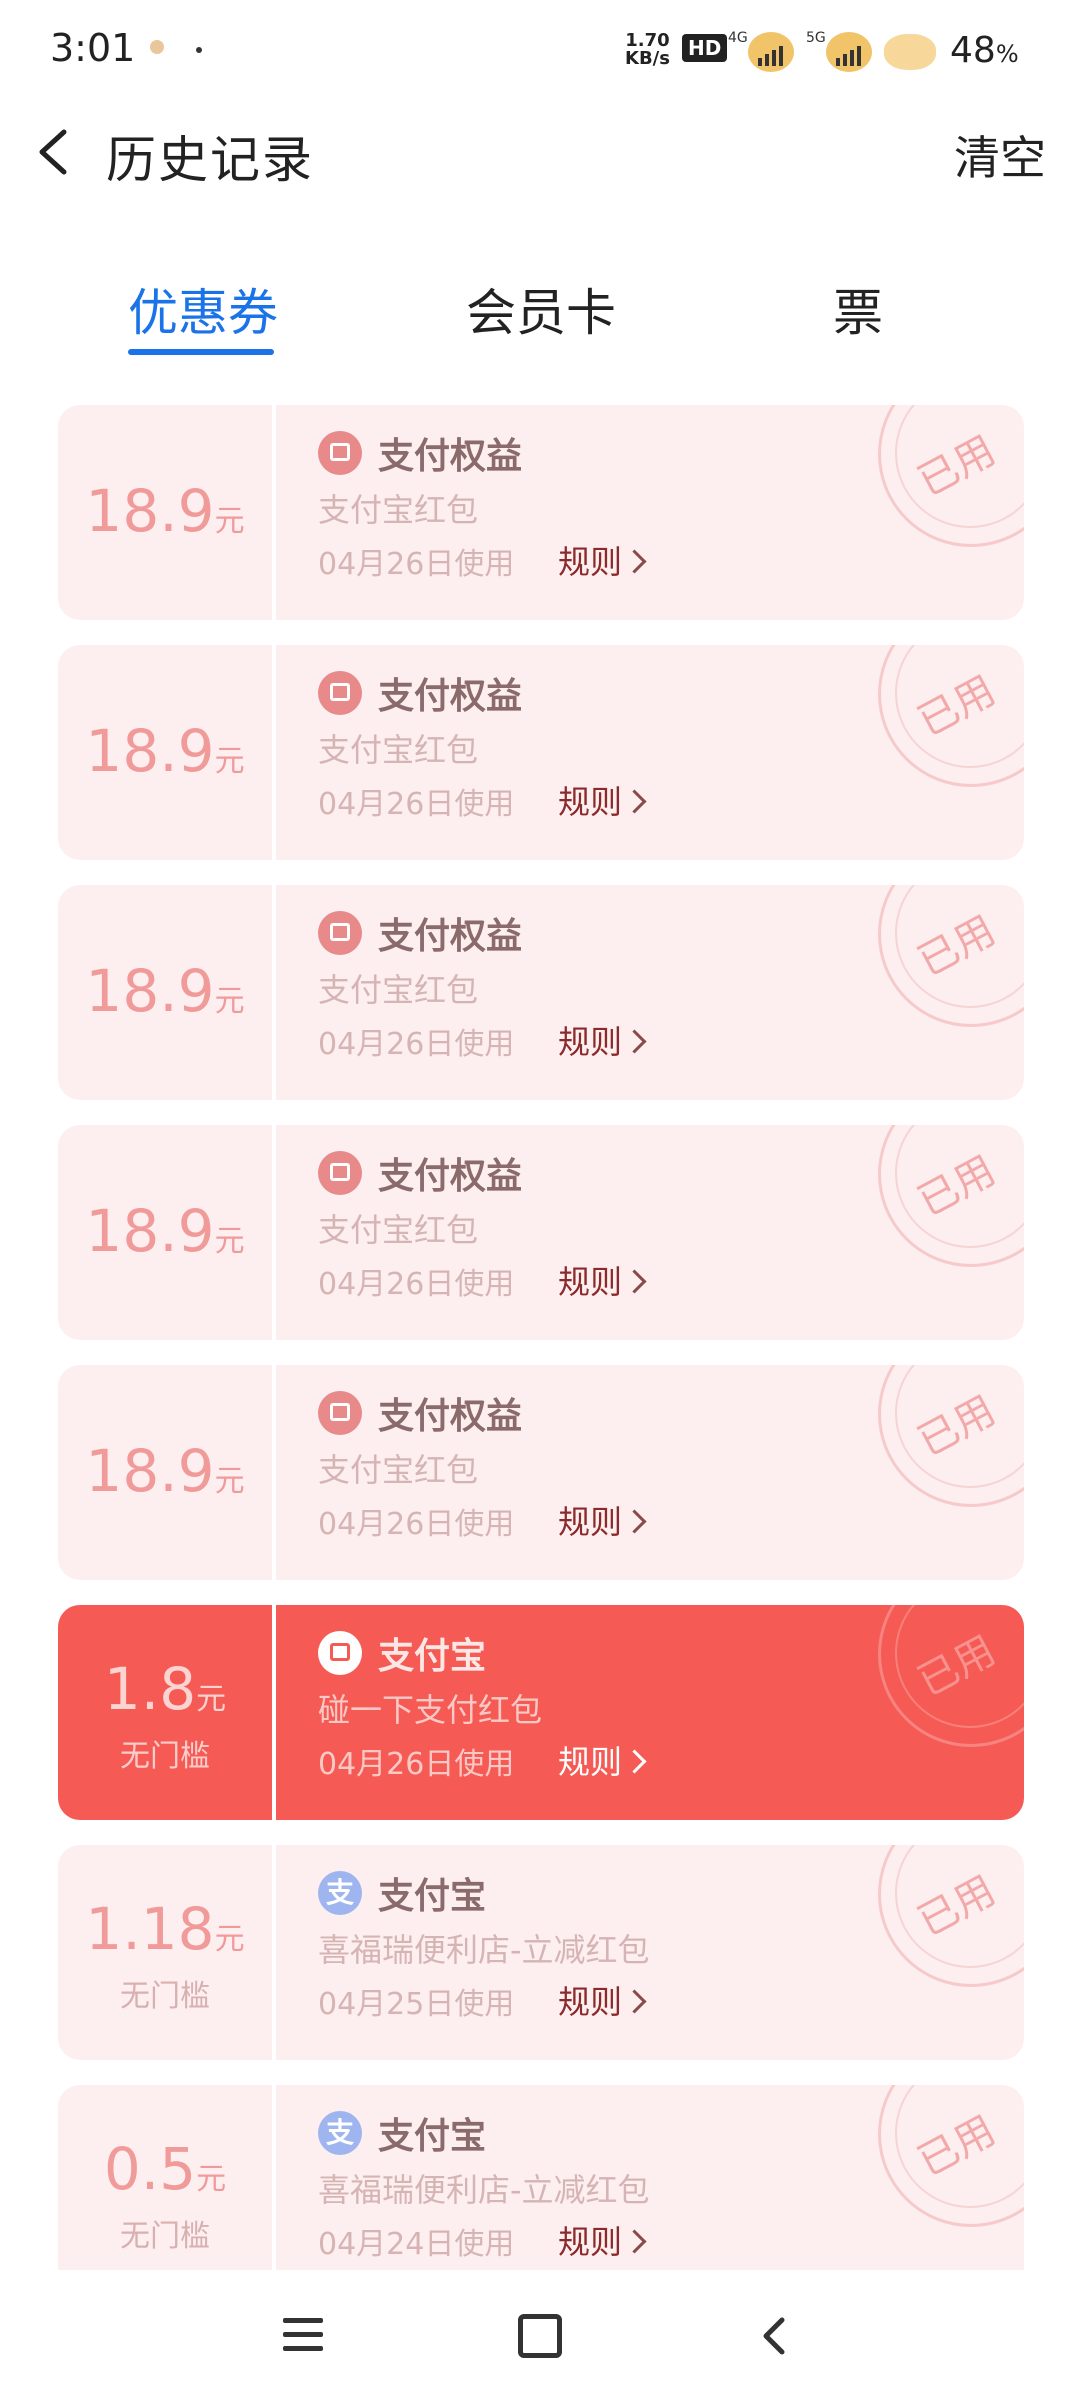 This screenshot has height=2400, width=1080. What do you see at coordinates (210, 160) in the screenshot?
I see `page-title: 历史记录` at bounding box center [210, 160].